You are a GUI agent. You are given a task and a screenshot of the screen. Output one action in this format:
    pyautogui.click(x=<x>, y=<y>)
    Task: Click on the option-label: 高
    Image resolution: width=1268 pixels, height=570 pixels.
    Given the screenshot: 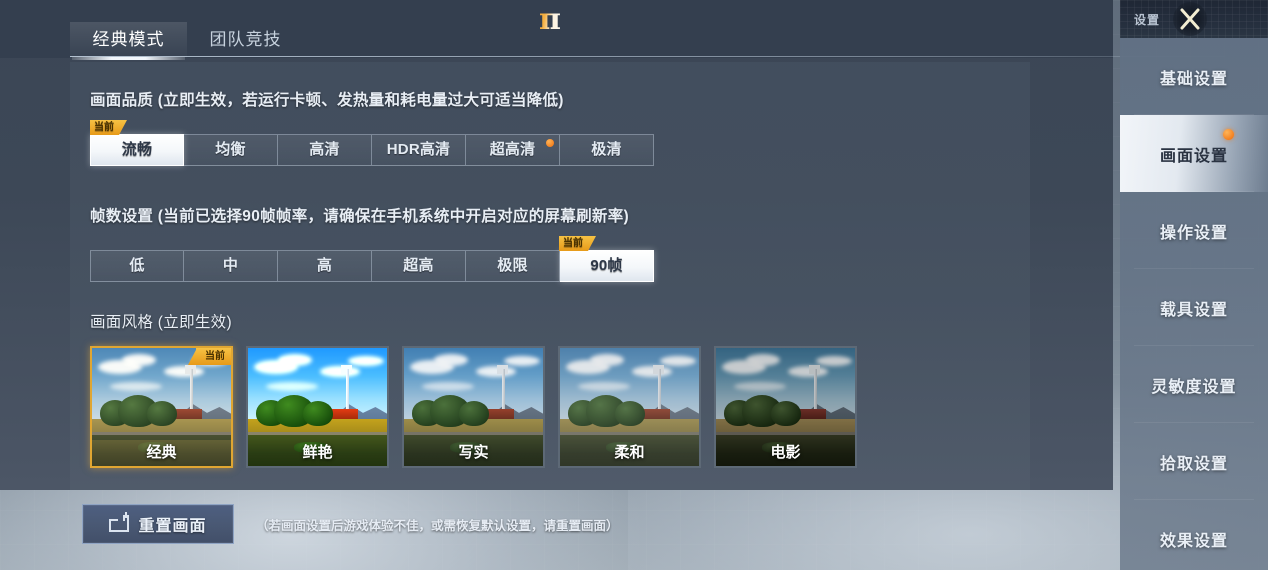 What is the action you would take?
    pyautogui.click(x=324, y=265)
    